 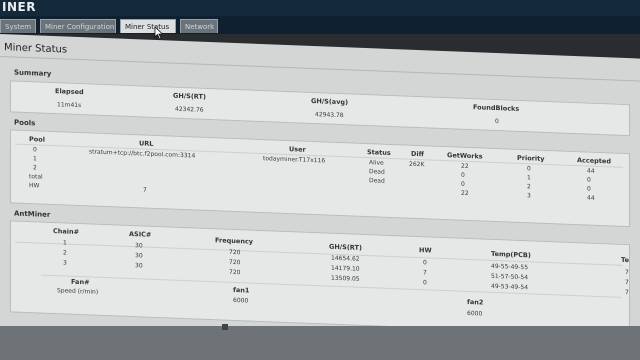 I want to click on chain-1-temp-pcb: 49-55-49-55, so click(x=510, y=267).